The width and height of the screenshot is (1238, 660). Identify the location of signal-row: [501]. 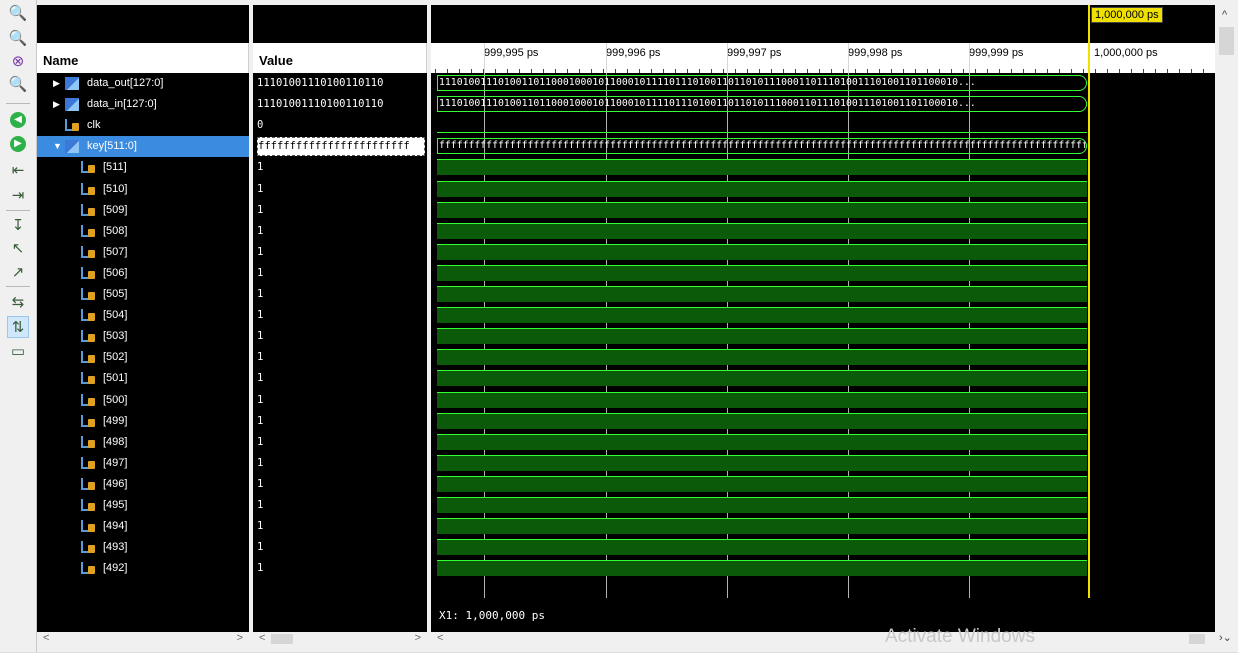
(143, 378).